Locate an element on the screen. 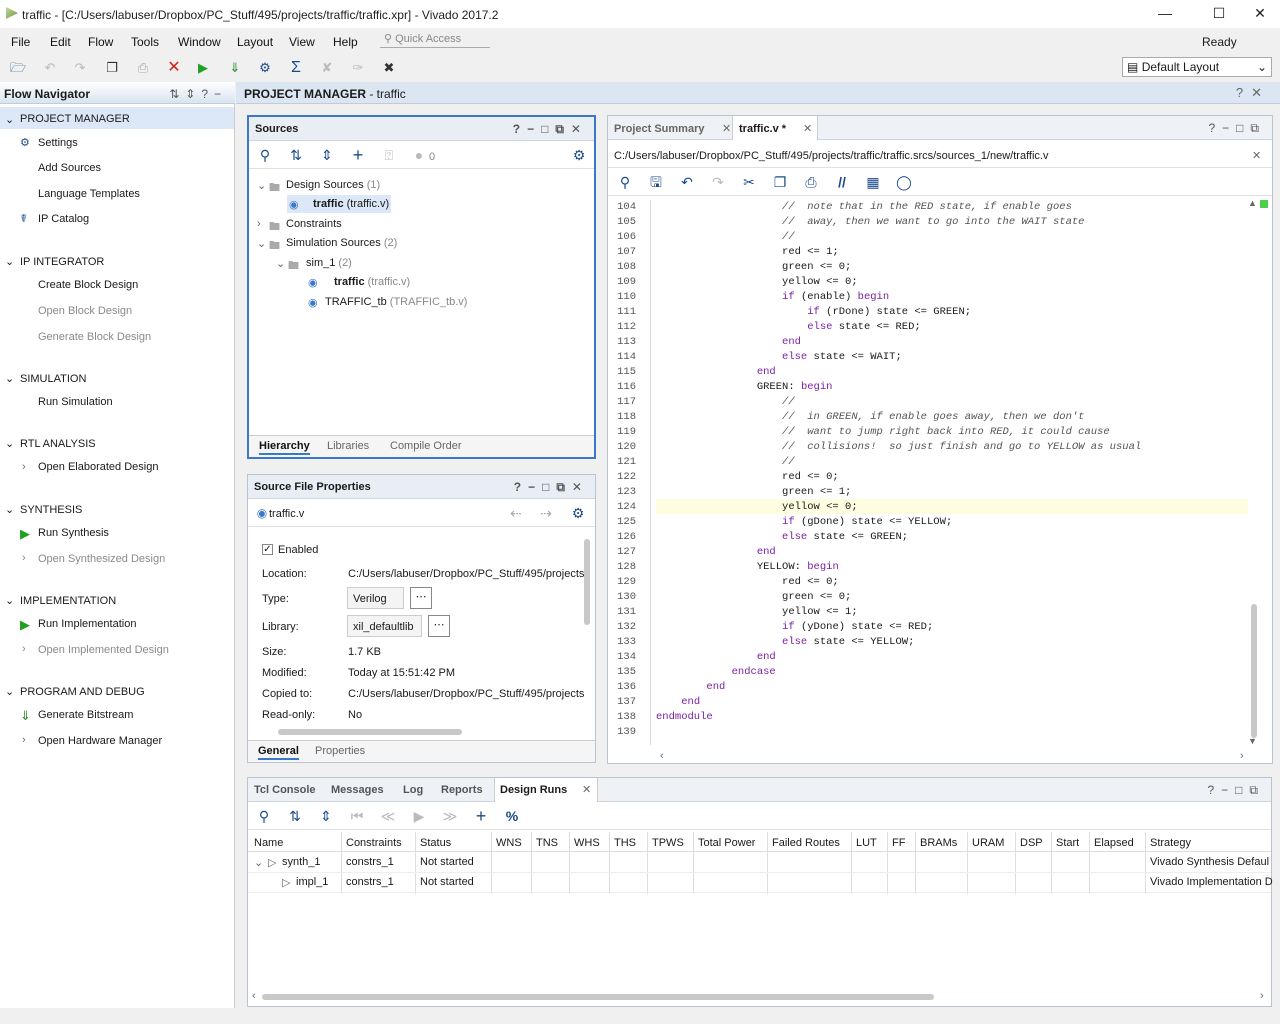 This screenshot has height=1024, width=1280. section-project-manager: PROJECT MANAGER is located at coordinates (75, 119).